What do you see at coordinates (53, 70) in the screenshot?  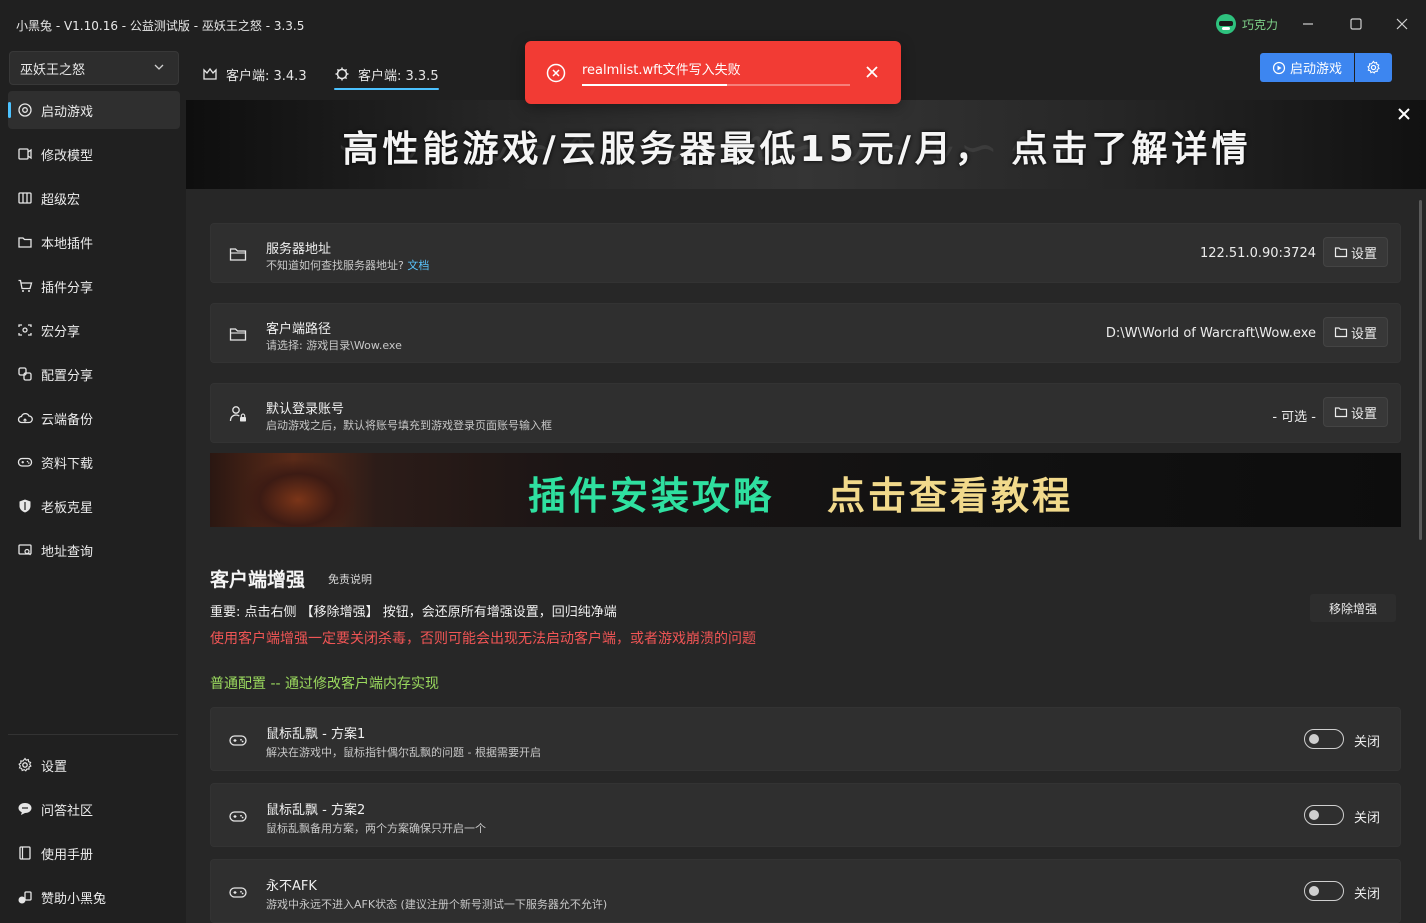 I see `client-select-value: 巫妖王之怒` at bounding box center [53, 70].